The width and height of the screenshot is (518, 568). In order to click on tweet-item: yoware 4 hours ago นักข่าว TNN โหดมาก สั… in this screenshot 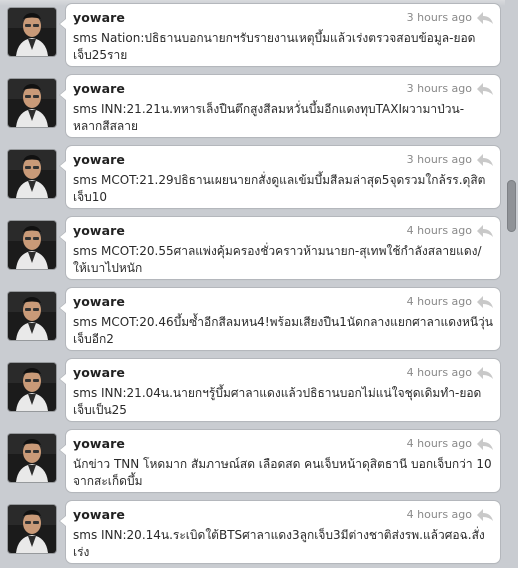, I will do `click(252, 461)`.